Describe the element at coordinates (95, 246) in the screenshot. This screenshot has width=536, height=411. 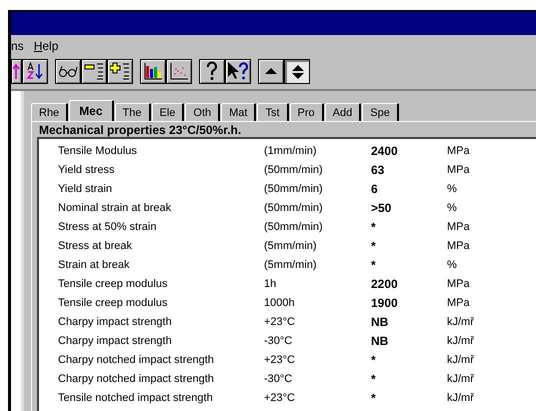
I see `property-name: Stress at break` at that location.